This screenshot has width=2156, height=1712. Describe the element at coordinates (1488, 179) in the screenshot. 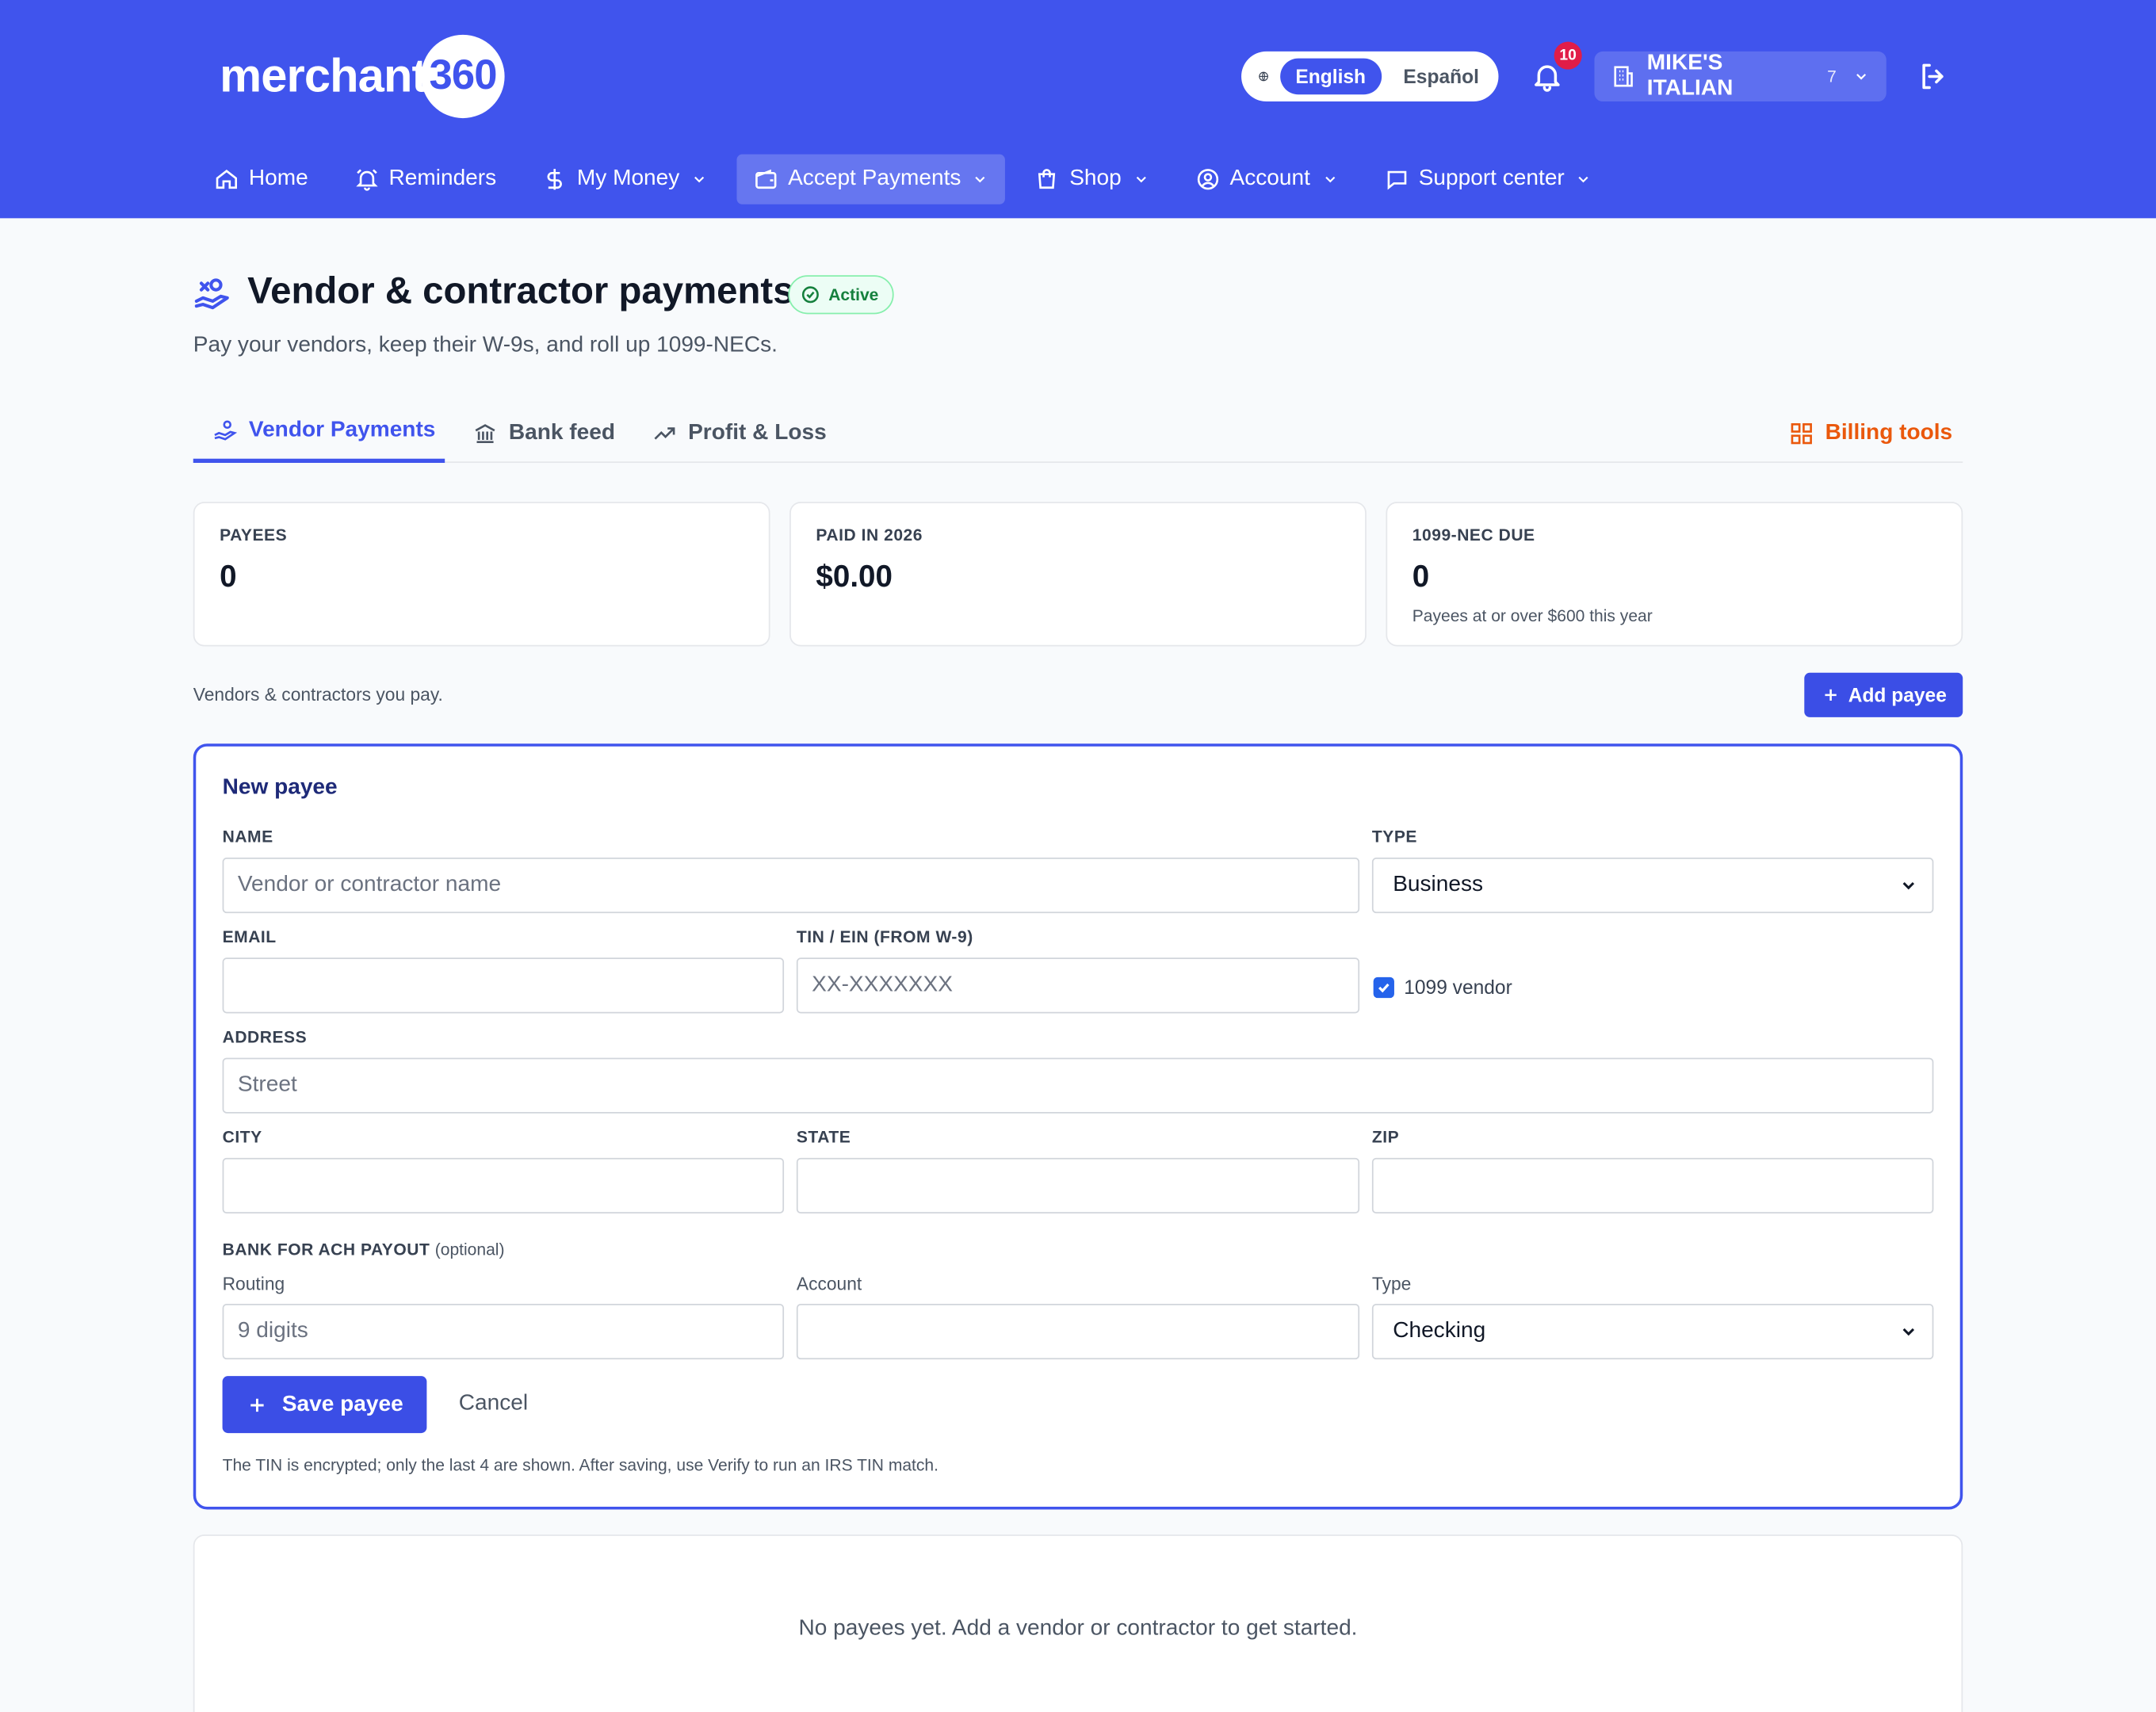

I see `nav-support-center: Support center` at that location.